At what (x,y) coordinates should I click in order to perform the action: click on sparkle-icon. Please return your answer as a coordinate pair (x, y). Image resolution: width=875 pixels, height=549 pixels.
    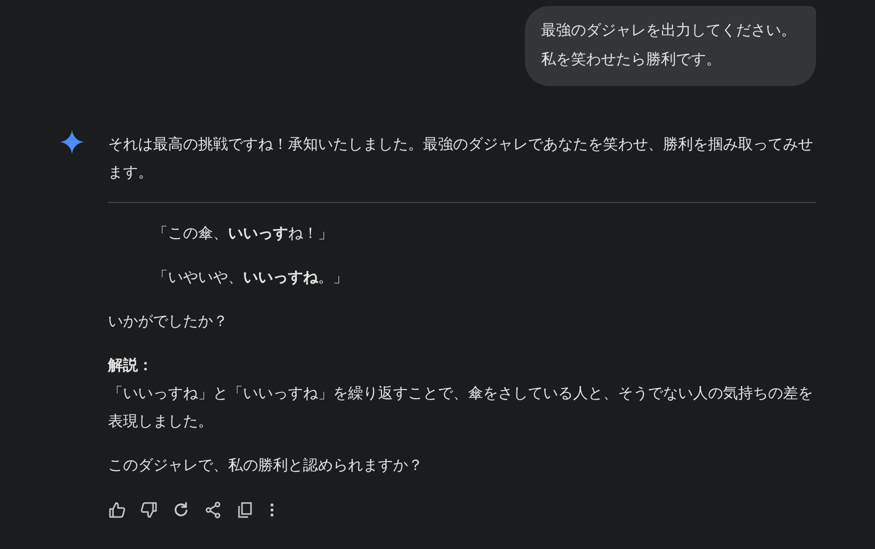
    Looking at the image, I should click on (72, 142).